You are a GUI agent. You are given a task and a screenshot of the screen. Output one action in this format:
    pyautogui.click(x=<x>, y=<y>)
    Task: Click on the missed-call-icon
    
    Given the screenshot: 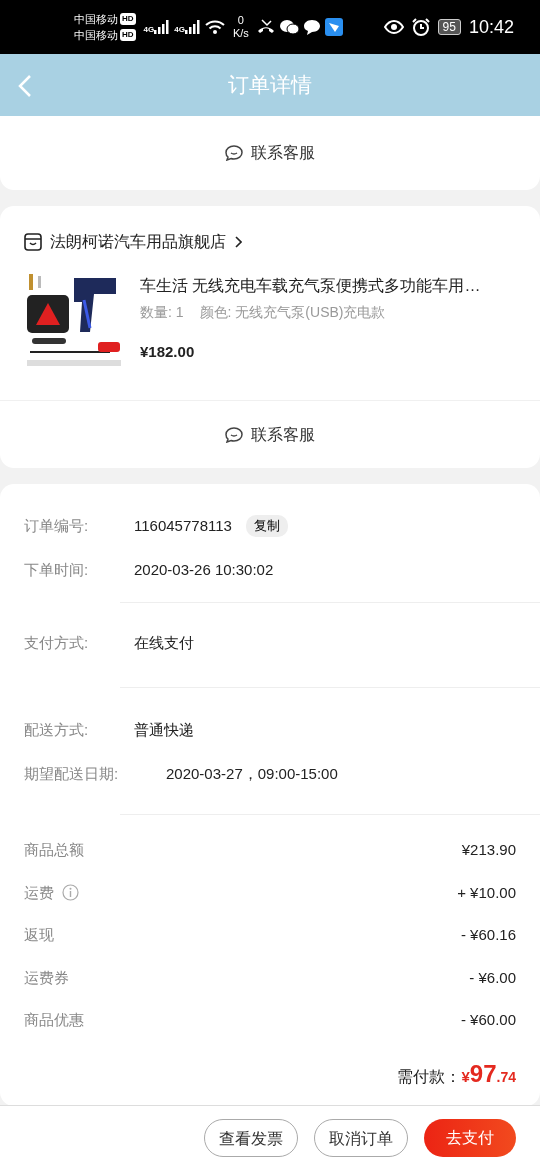 What is the action you would take?
    pyautogui.click(x=265, y=27)
    